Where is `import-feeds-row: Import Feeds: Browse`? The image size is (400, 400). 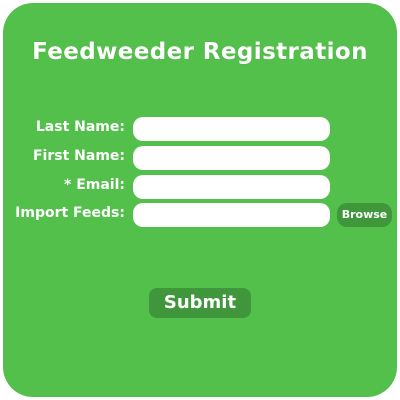 import-feeds-row: Import Feeds: Browse is located at coordinates (200, 215).